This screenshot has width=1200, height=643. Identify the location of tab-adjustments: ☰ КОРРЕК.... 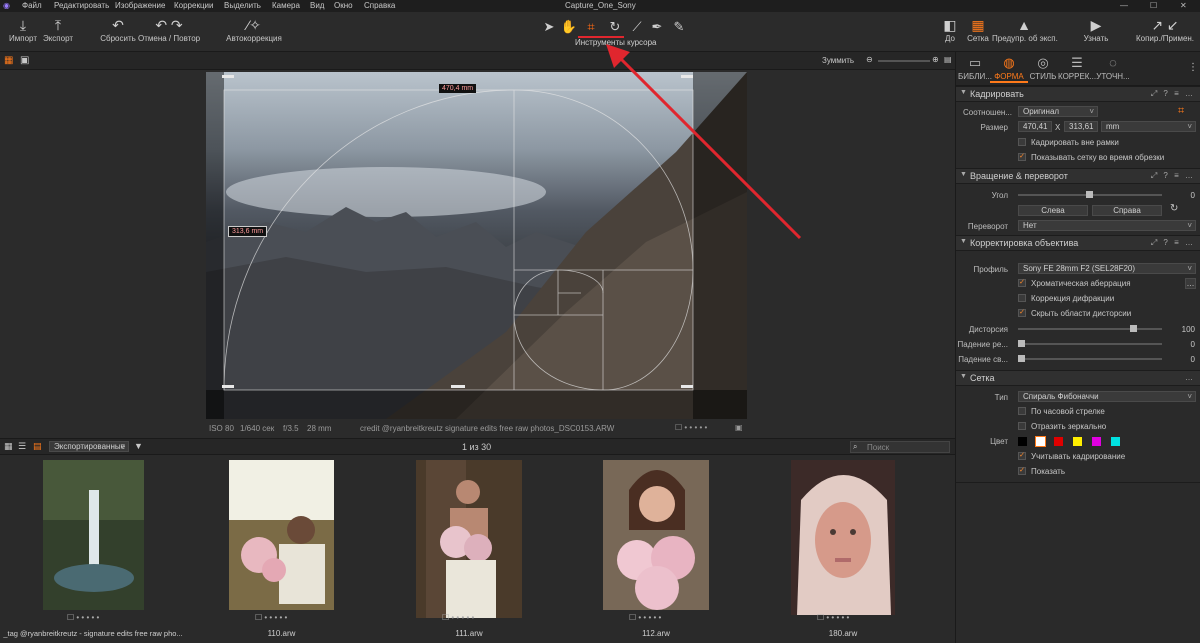
(1077, 67).